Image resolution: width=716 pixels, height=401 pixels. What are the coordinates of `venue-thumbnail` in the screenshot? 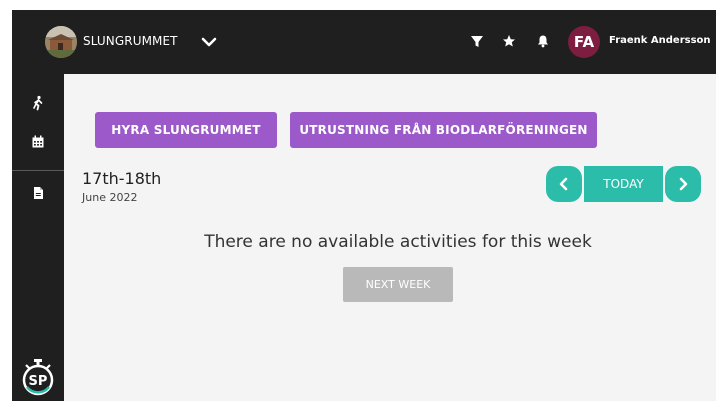 It's located at (61, 42).